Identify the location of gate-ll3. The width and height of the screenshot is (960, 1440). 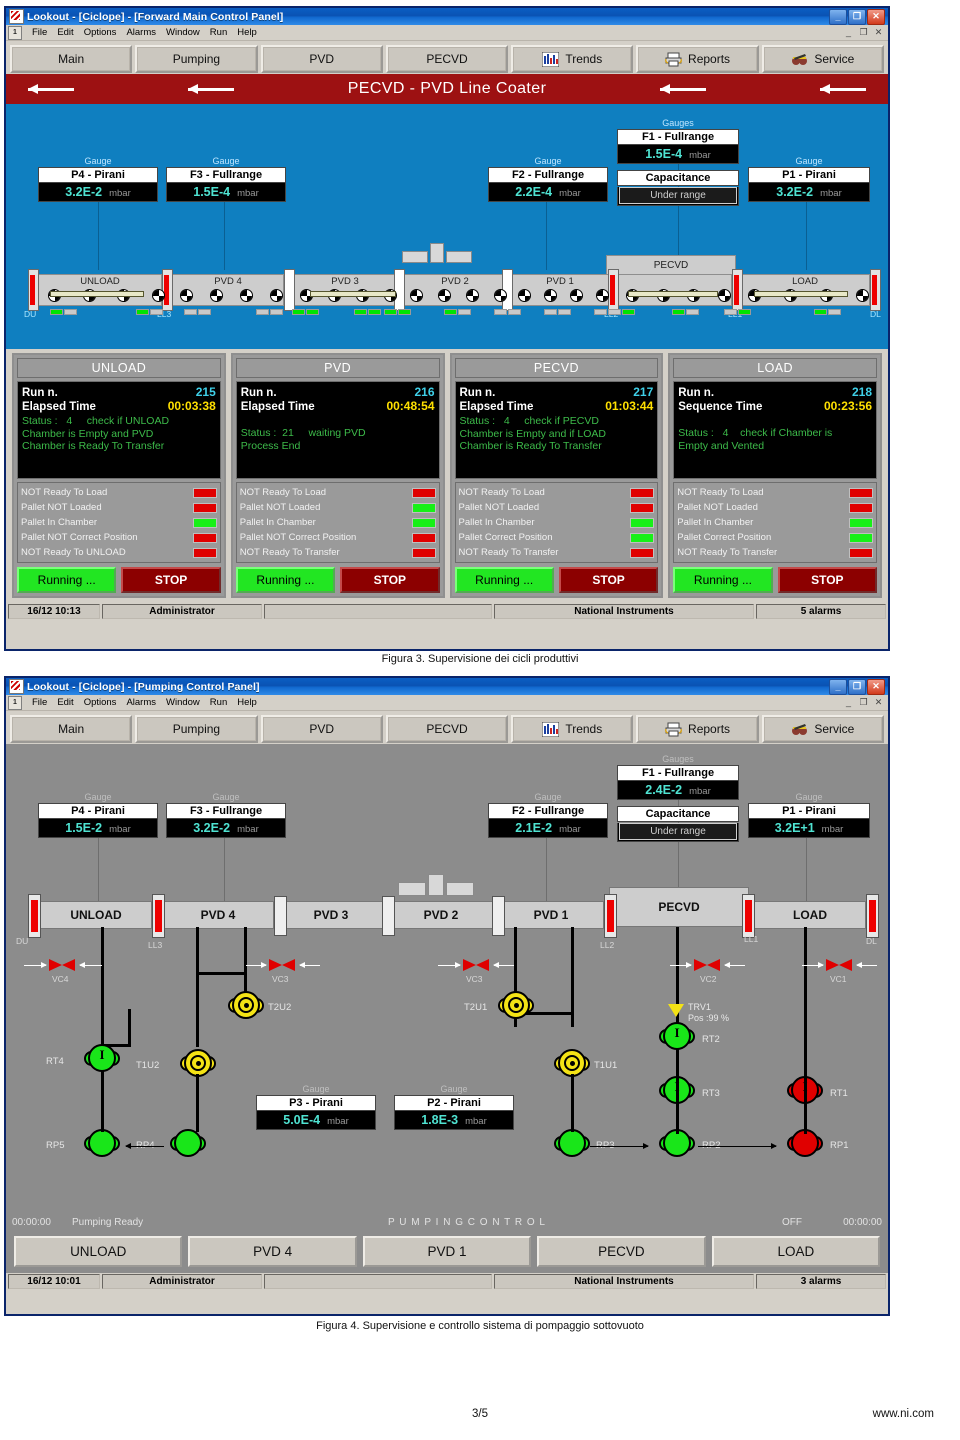
(158, 916).